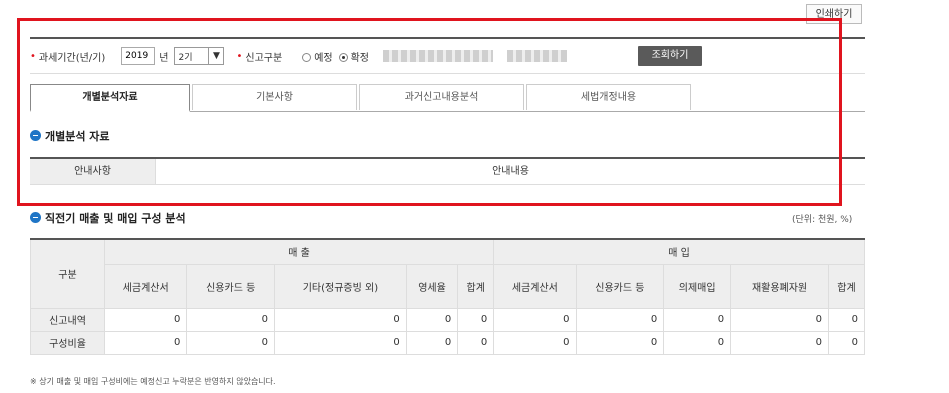 The height and width of the screenshot is (393, 949). I want to click on radio-preliminary-label: 예정, so click(323, 58).